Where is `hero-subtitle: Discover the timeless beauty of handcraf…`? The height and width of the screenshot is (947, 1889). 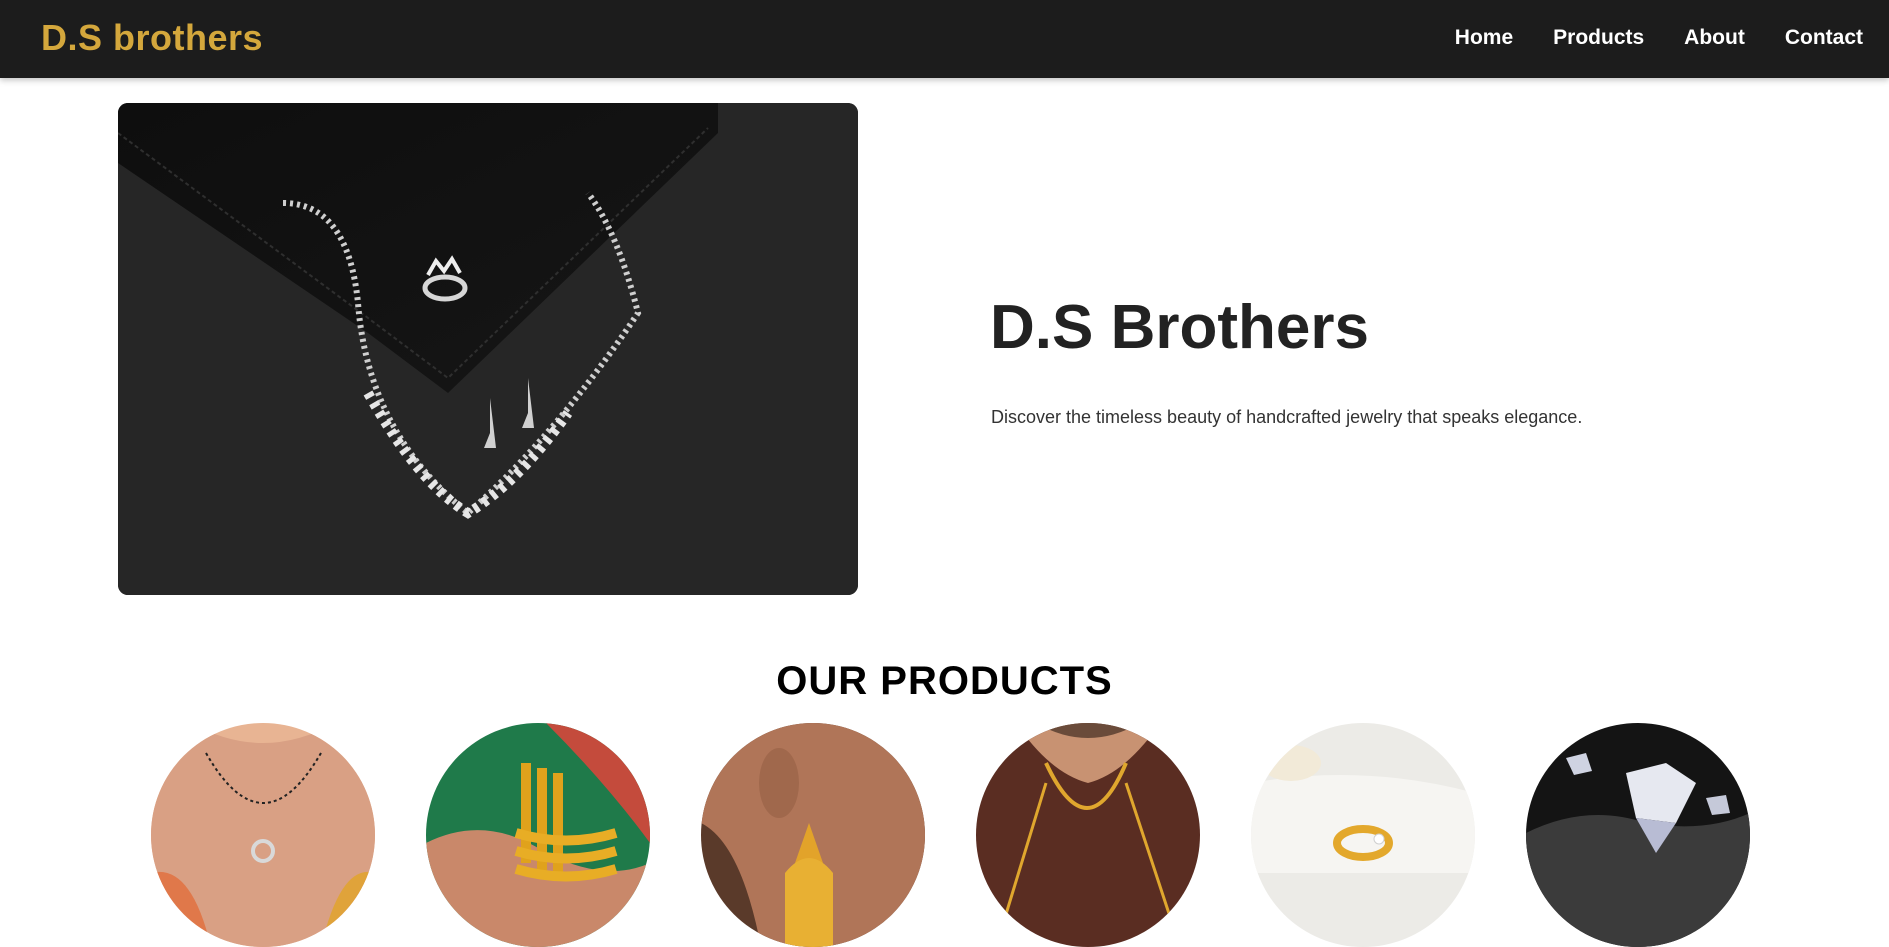
hero-subtitle: Discover the timeless beauty of handcraf… is located at coordinates (1287, 417).